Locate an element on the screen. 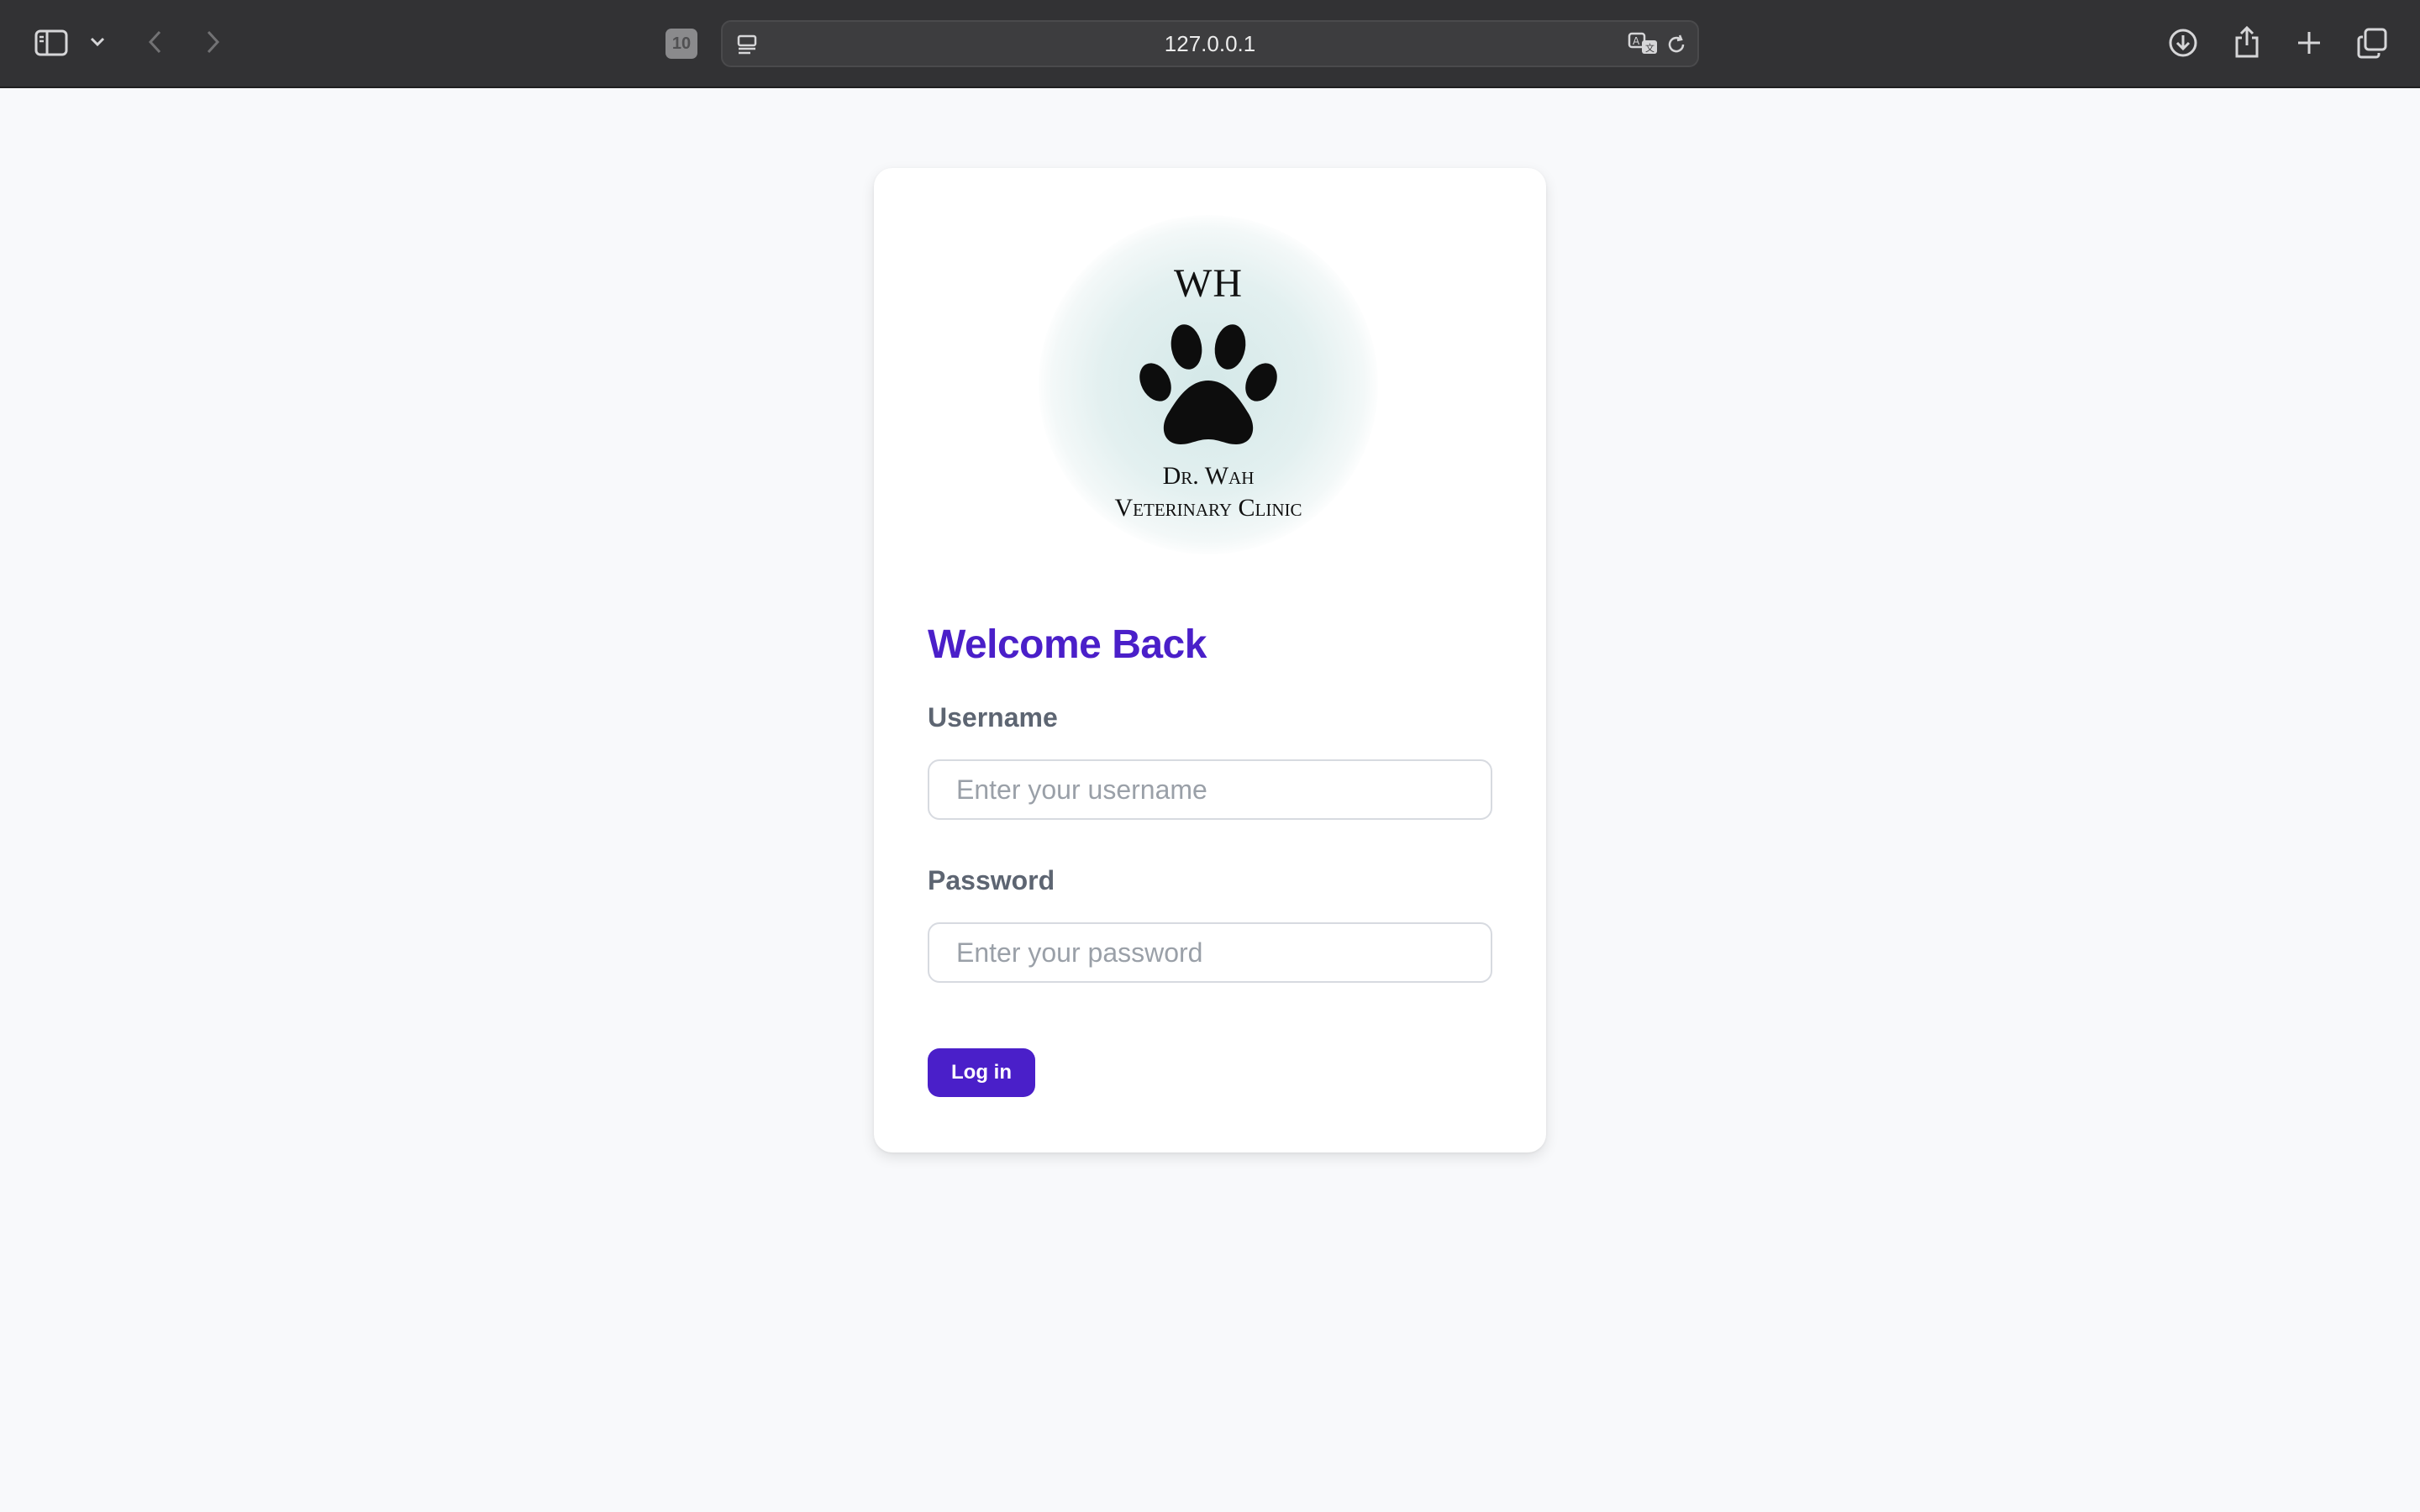 Image resolution: width=2420 pixels, height=1512 pixels. username-input is located at coordinates (1210, 789).